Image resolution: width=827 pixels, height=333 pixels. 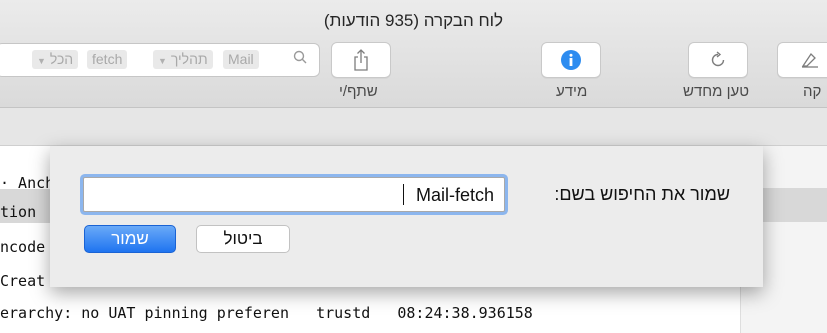 I want to click on search-name-field, so click(x=294, y=195).